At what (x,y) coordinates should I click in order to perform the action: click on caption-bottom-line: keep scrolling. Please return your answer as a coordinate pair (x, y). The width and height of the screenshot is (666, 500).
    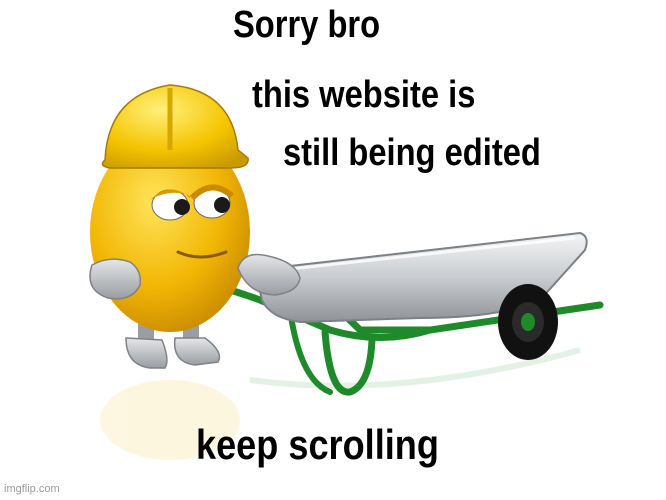
    Looking at the image, I should click on (317, 444).